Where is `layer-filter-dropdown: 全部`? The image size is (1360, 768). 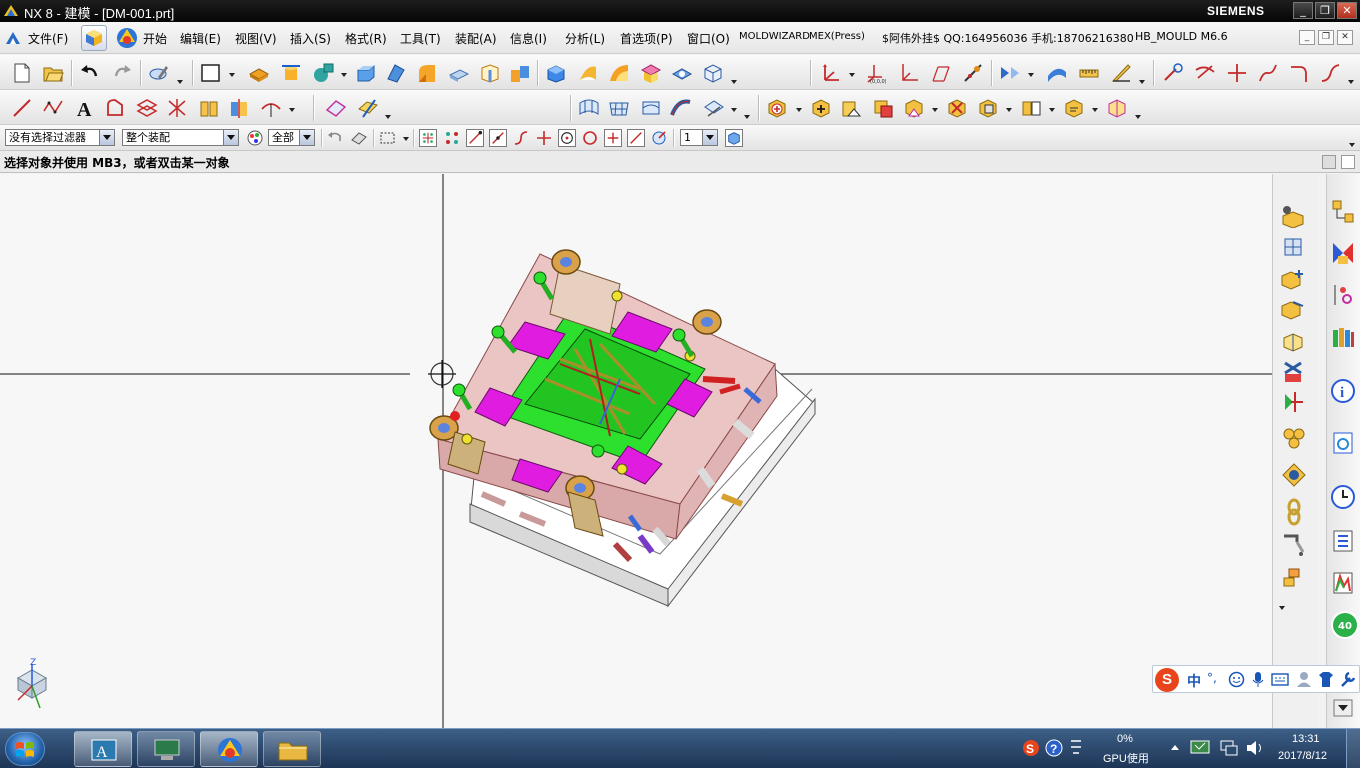
layer-filter-dropdown: 全部 is located at coordinates (291, 137).